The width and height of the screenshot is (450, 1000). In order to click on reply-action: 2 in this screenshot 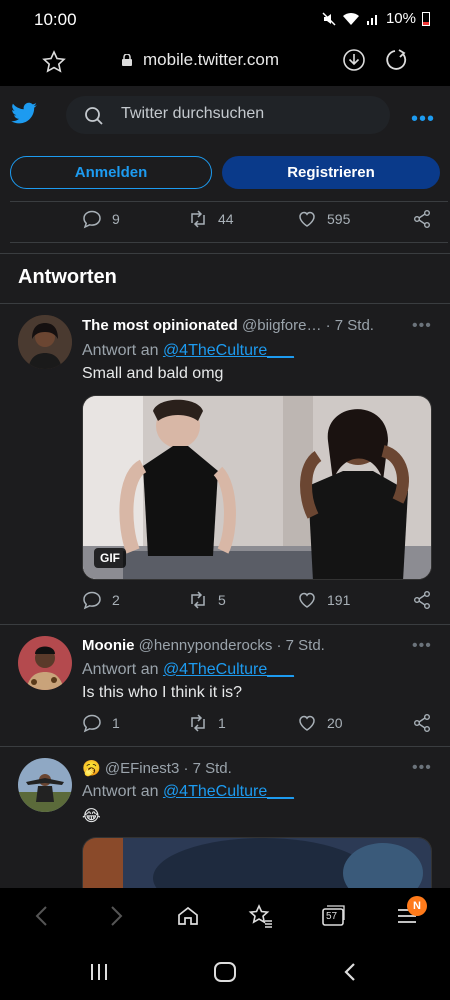, I will do `click(101, 600)`.